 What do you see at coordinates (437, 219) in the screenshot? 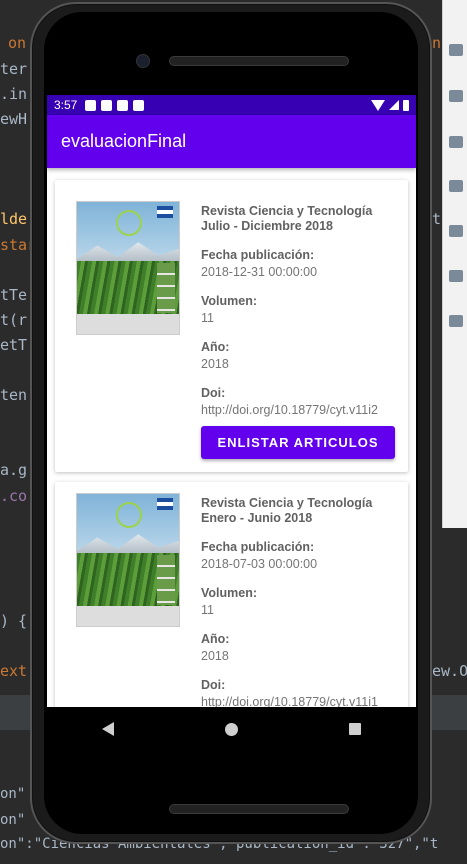
I see `code-fragment: t` at bounding box center [437, 219].